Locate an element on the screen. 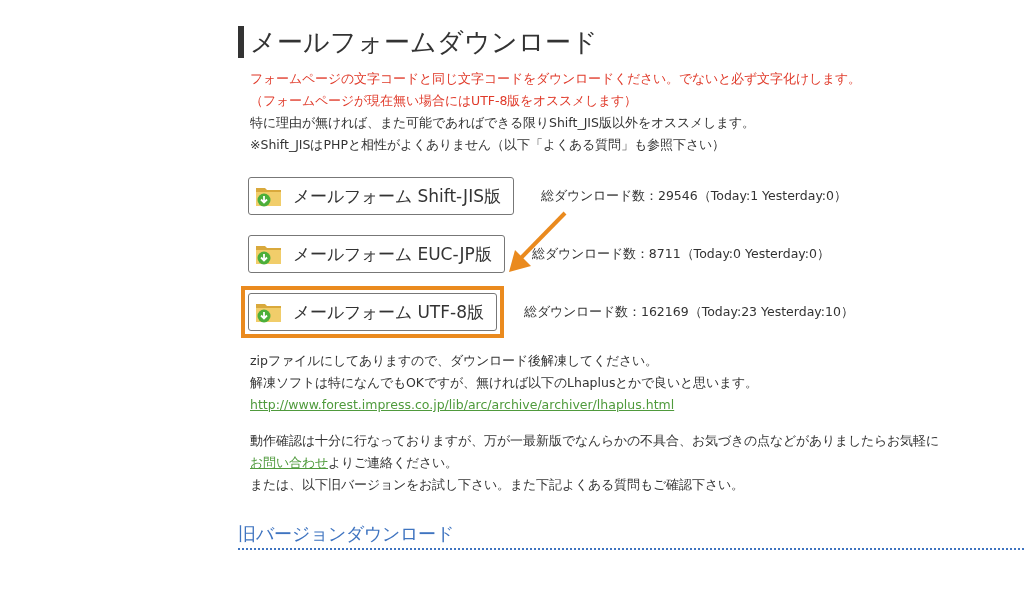  info-text: 解凍ソフトは特になんでもOKですが、無ければ以下のLhaplusとかで良いと思います。 is located at coordinates (505, 383).